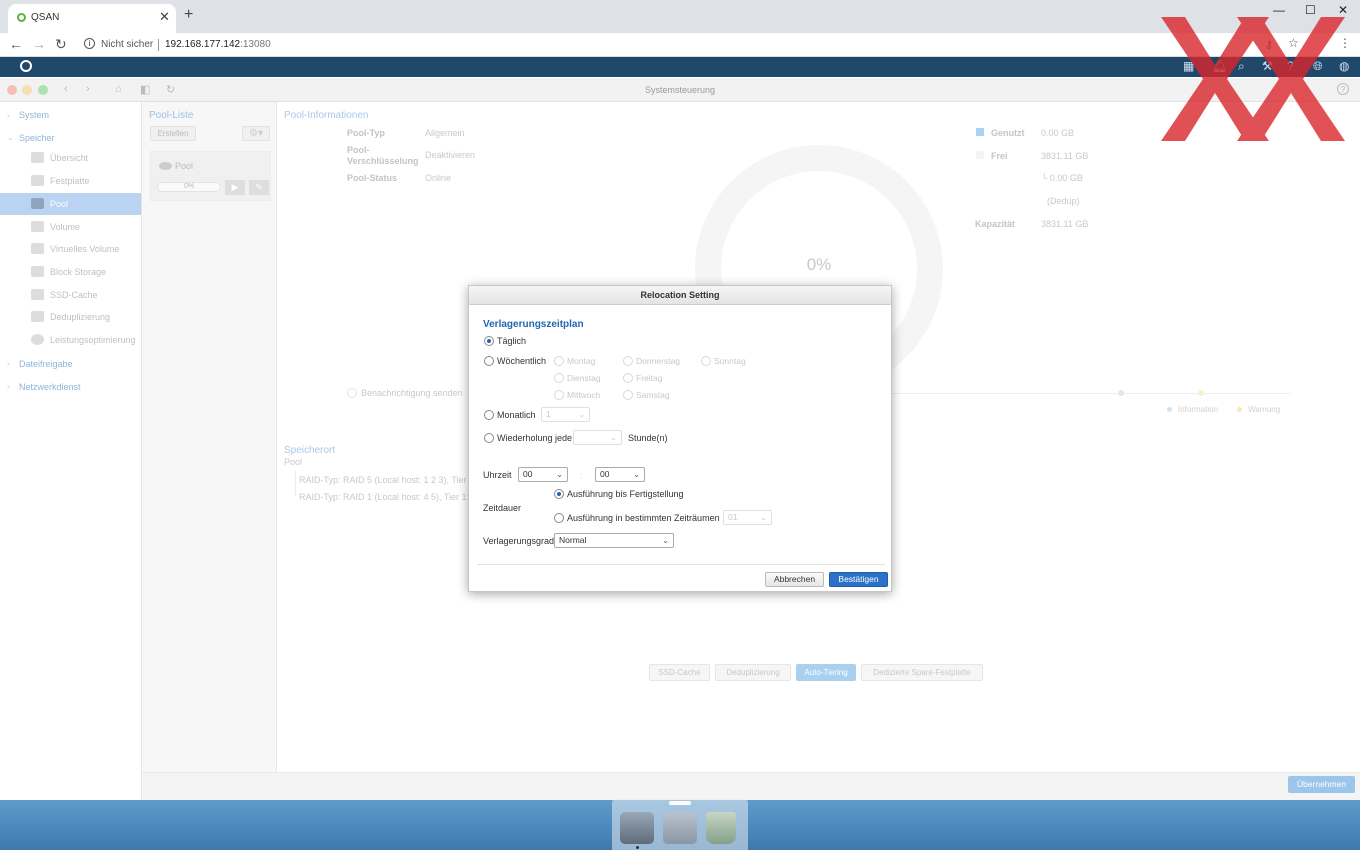 This screenshot has width=1360, height=850. Describe the element at coordinates (188, 15) in the screenshot. I see `new-tab-icon: +` at that location.